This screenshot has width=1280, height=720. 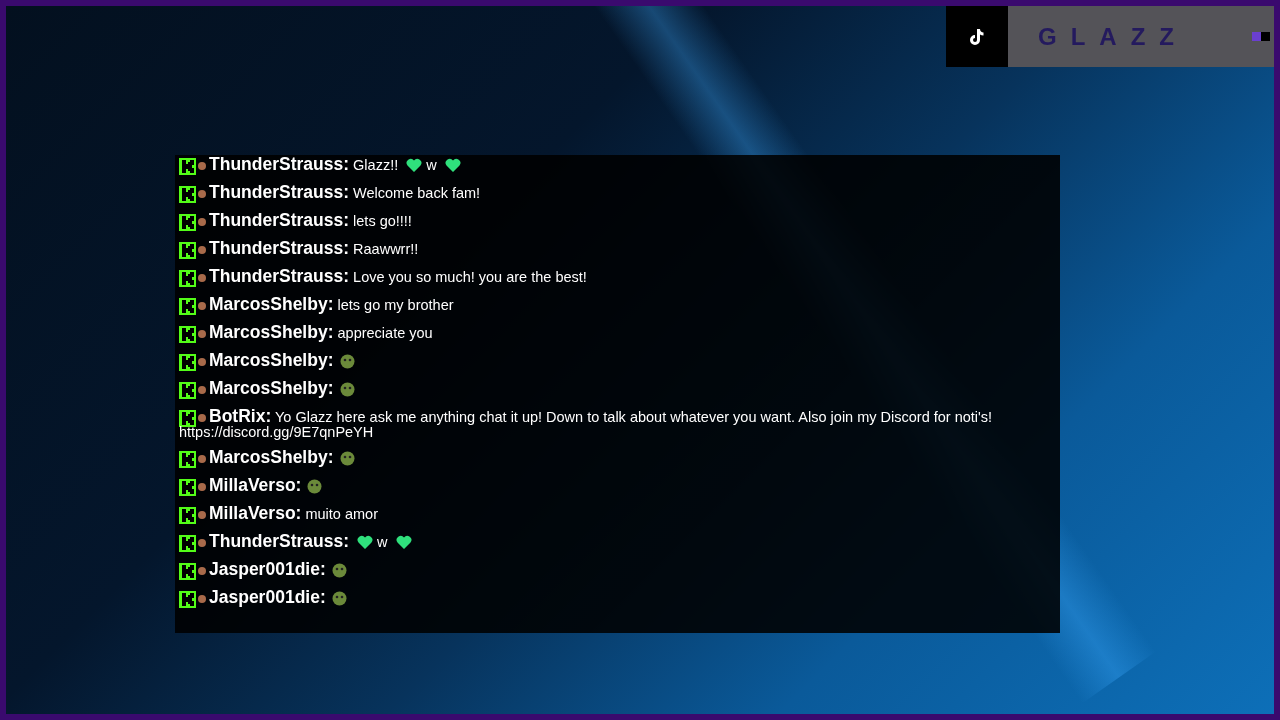 I want to click on message-text: muito amor, so click(x=341, y=514).